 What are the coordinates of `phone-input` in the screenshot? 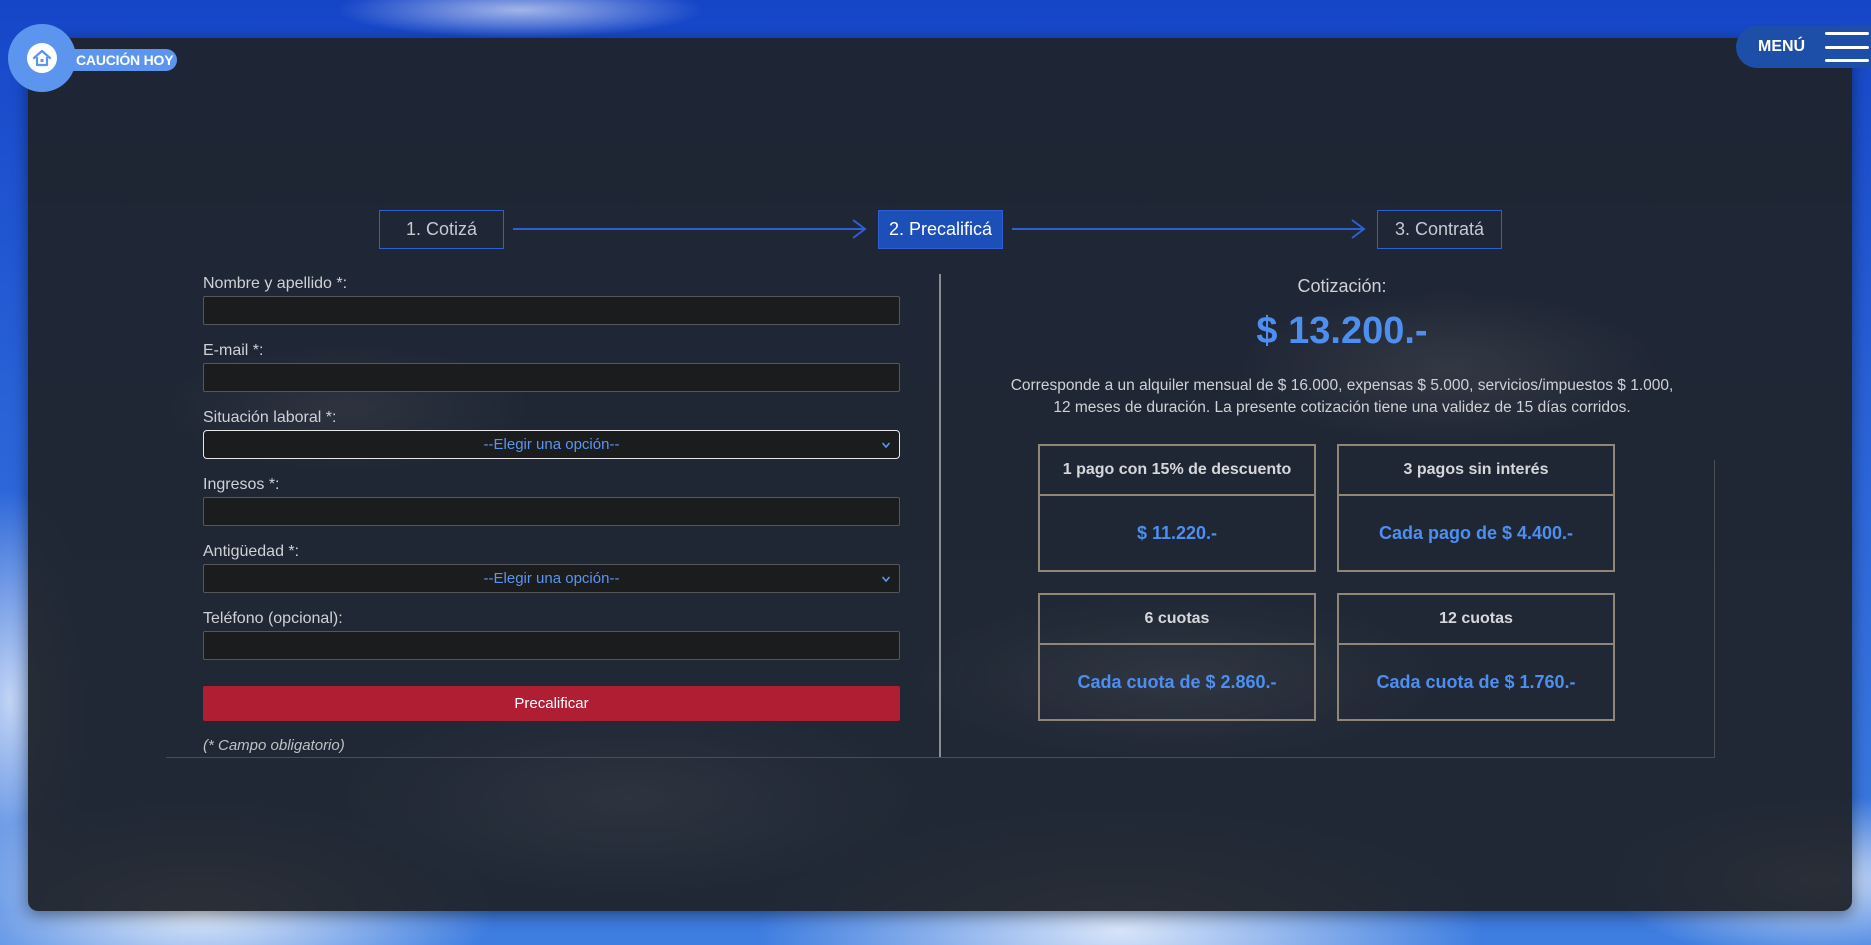 It's located at (551, 645).